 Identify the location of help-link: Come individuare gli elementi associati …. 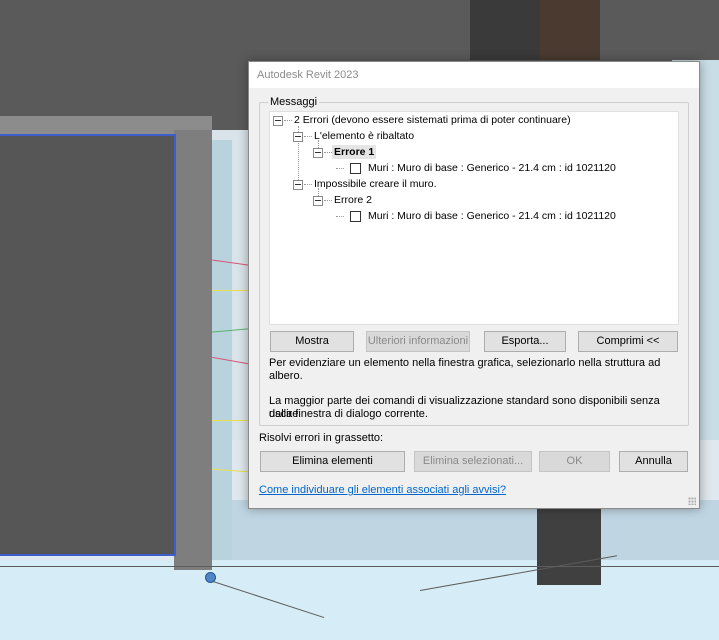
(382, 490).